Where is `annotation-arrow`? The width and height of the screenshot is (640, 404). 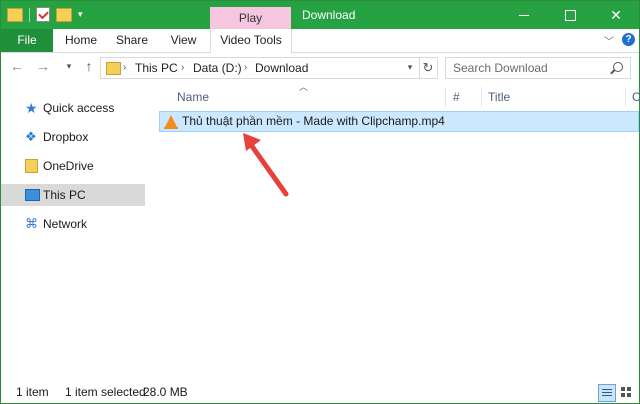 annotation-arrow is located at coordinates (266, 165).